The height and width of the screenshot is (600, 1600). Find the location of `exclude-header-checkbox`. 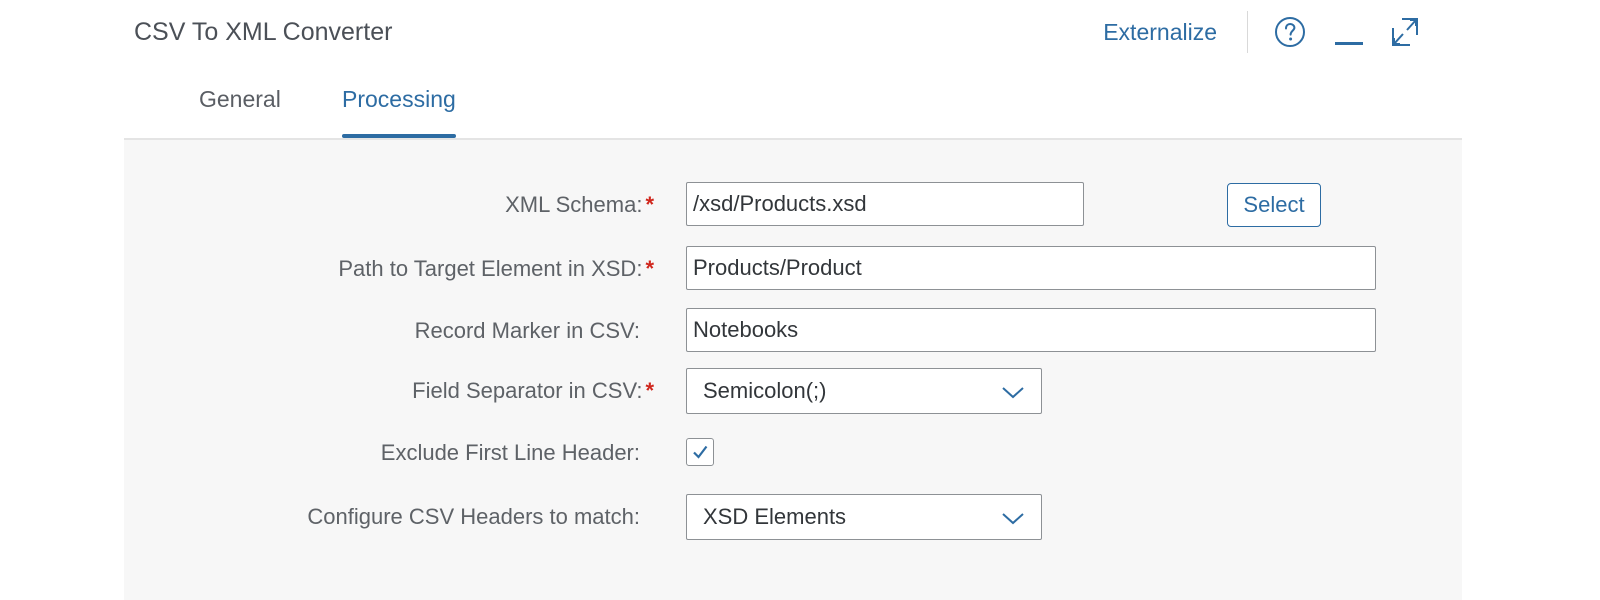

exclude-header-checkbox is located at coordinates (700, 452).